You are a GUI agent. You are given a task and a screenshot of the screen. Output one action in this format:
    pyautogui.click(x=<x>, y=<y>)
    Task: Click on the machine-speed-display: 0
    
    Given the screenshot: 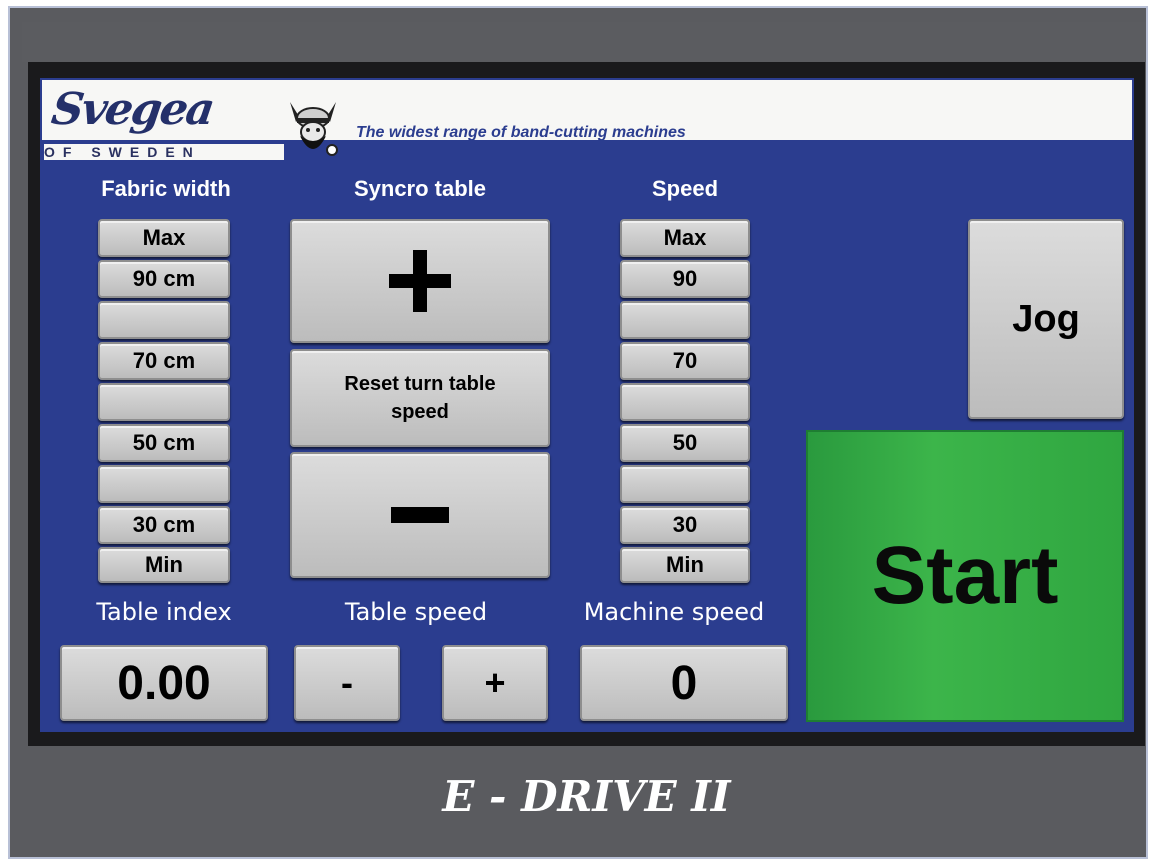 What is the action you would take?
    pyautogui.click(x=684, y=683)
    